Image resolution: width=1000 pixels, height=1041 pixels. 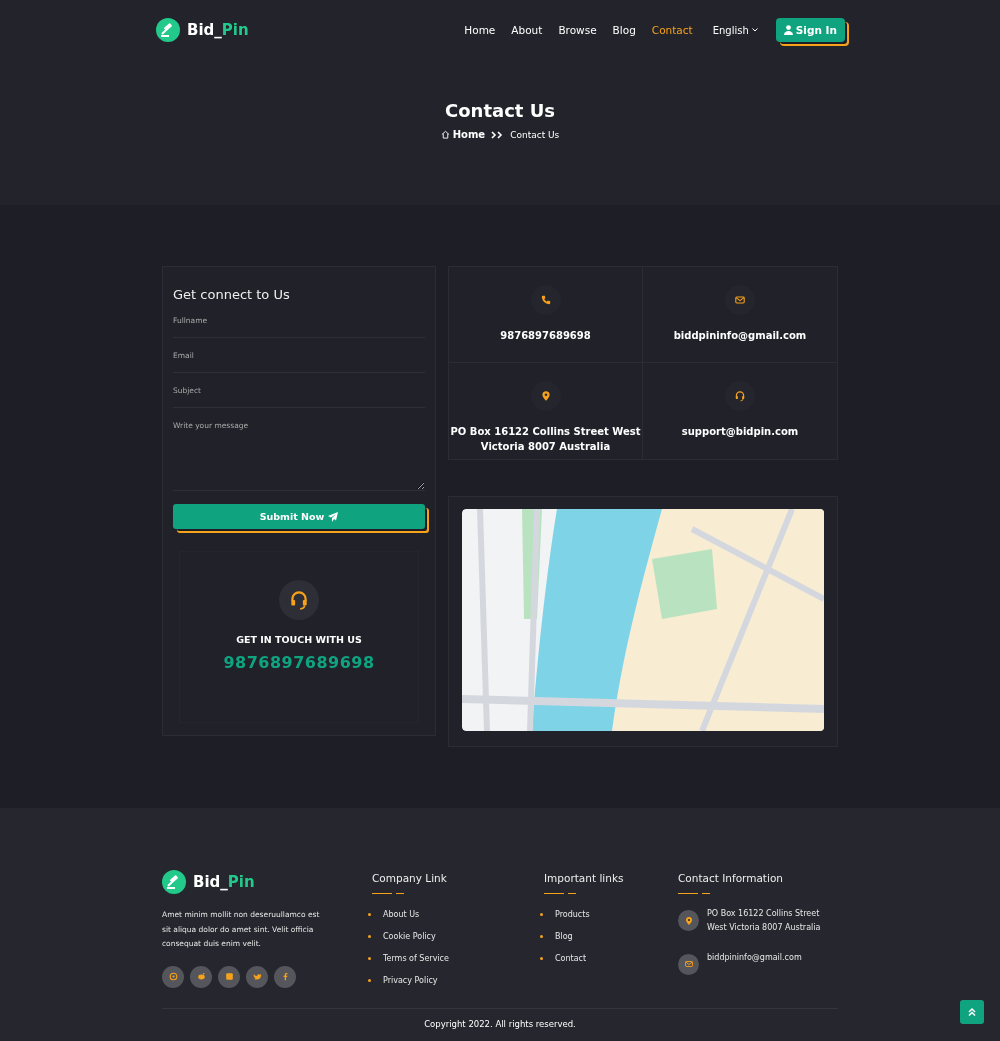 What do you see at coordinates (410, 980) in the screenshot?
I see `footer-link: Privacy Policy` at bounding box center [410, 980].